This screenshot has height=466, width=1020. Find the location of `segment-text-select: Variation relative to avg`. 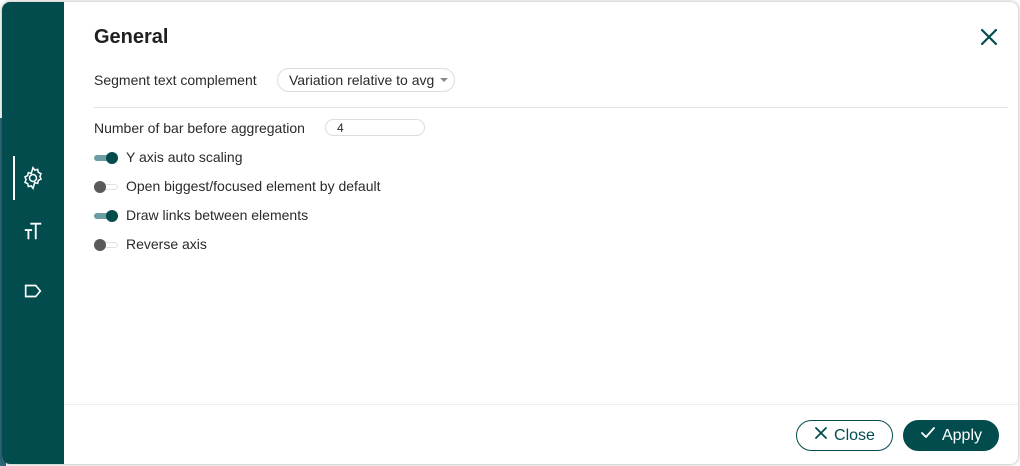

segment-text-select: Variation relative to avg is located at coordinates (366, 80).